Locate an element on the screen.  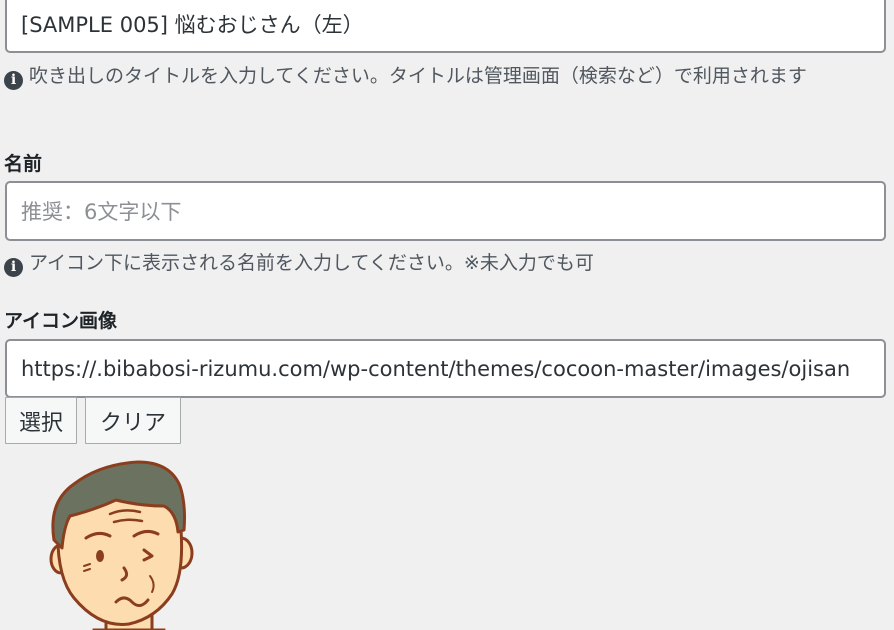
worried-old-man-avatar is located at coordinates (121, 545).